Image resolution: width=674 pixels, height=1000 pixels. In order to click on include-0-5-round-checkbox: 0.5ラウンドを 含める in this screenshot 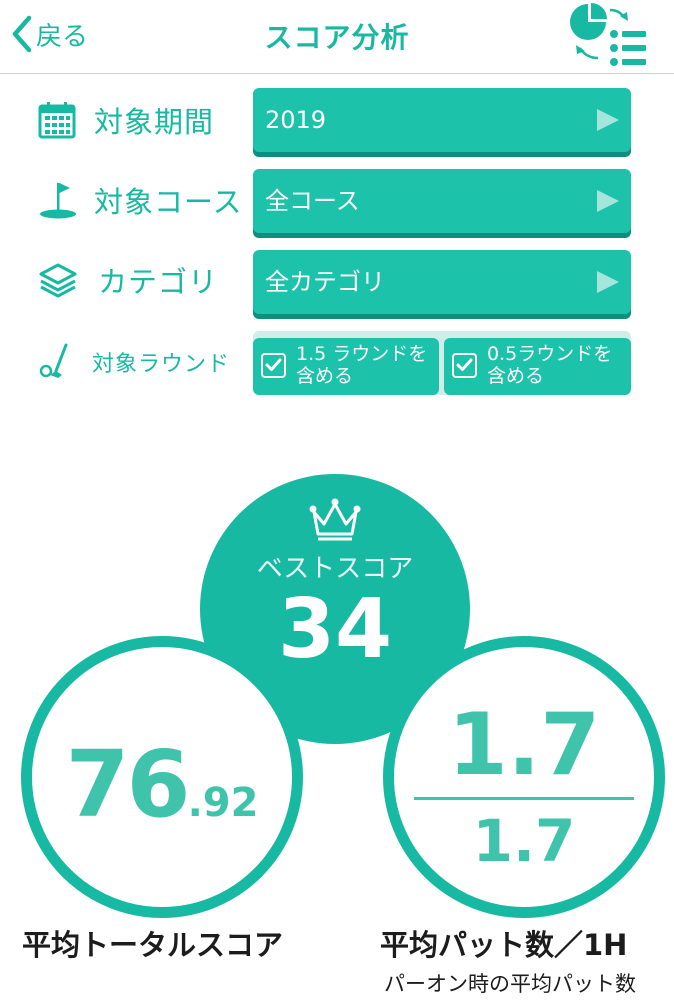, I will do `click(537, 366)`.